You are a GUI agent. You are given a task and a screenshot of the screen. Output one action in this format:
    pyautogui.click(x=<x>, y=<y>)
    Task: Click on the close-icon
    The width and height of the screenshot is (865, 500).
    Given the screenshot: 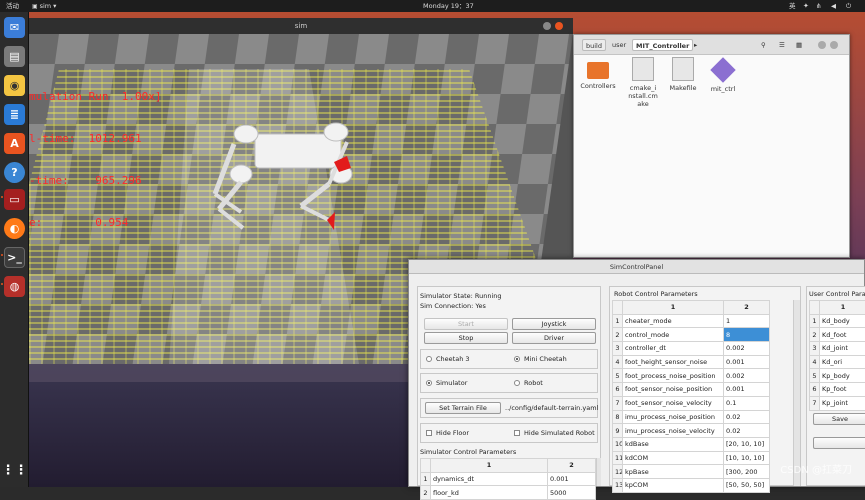 What is the action you would take?
    pyautogui.click(x=559, y=26)
    